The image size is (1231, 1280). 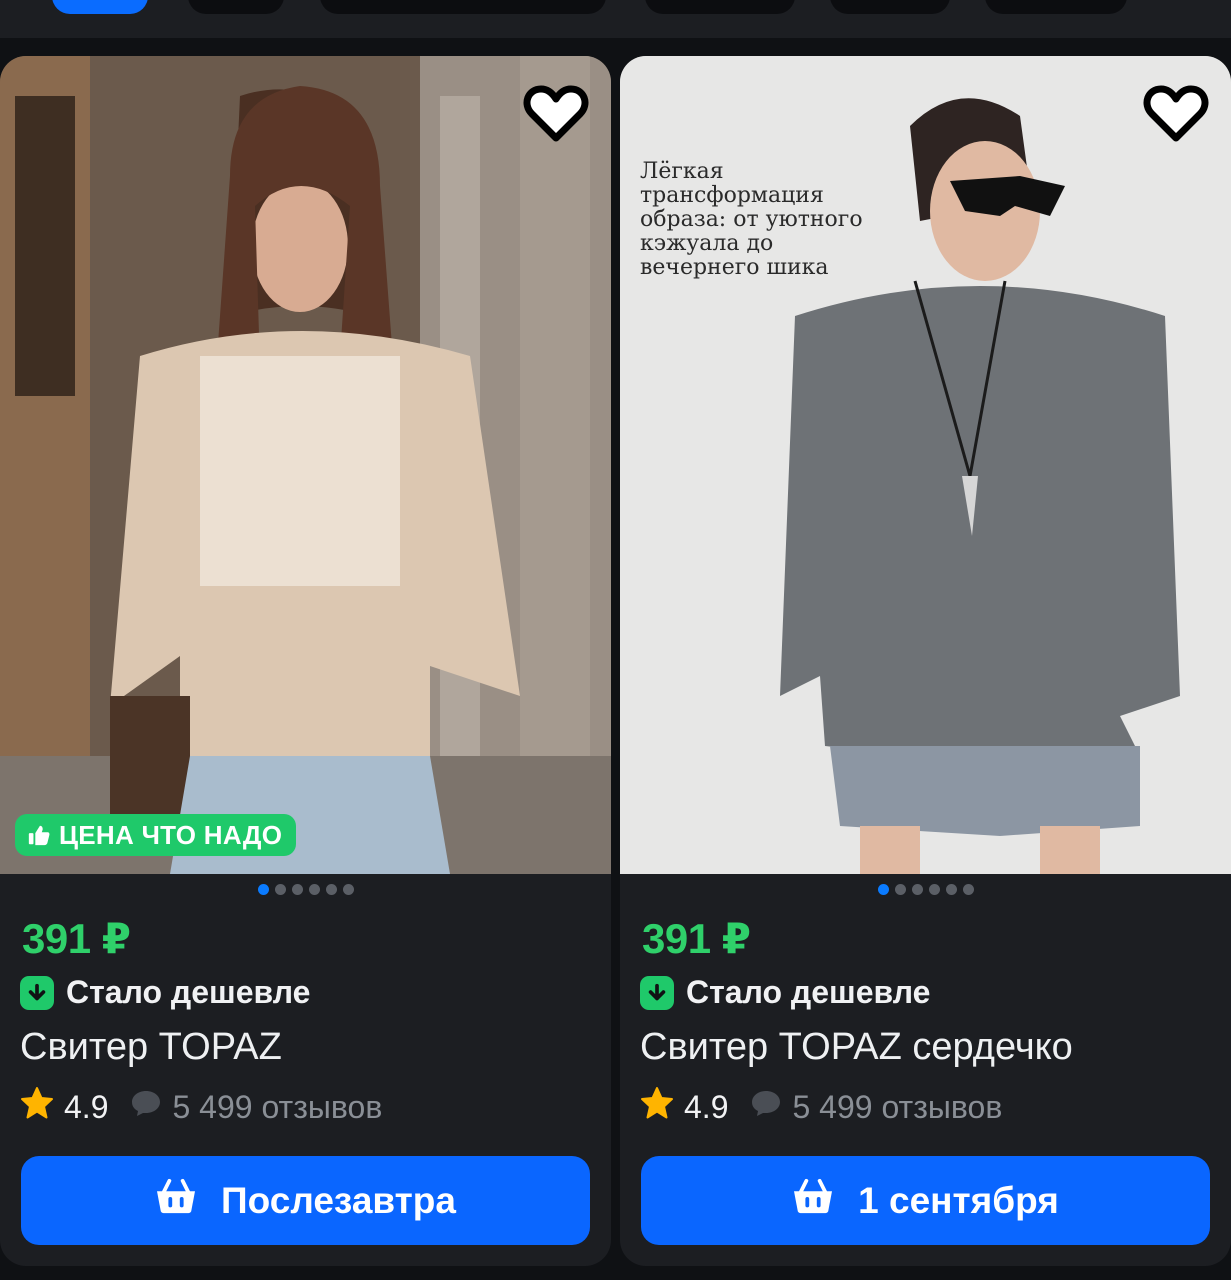 What do you see at coordinates (856, 1047) in the screenshot?
I see `product-title: Свитер TOPAZ сердечко` at bounding box center [856, 1047].